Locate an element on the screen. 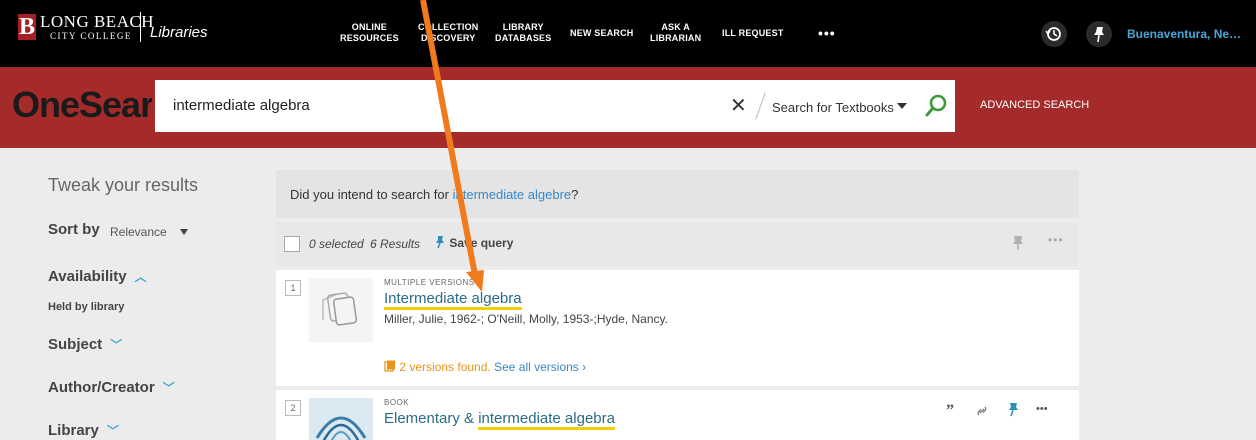 The image size is (1256, 440). college-logo-mark: B is located at coordinates (27, 27).